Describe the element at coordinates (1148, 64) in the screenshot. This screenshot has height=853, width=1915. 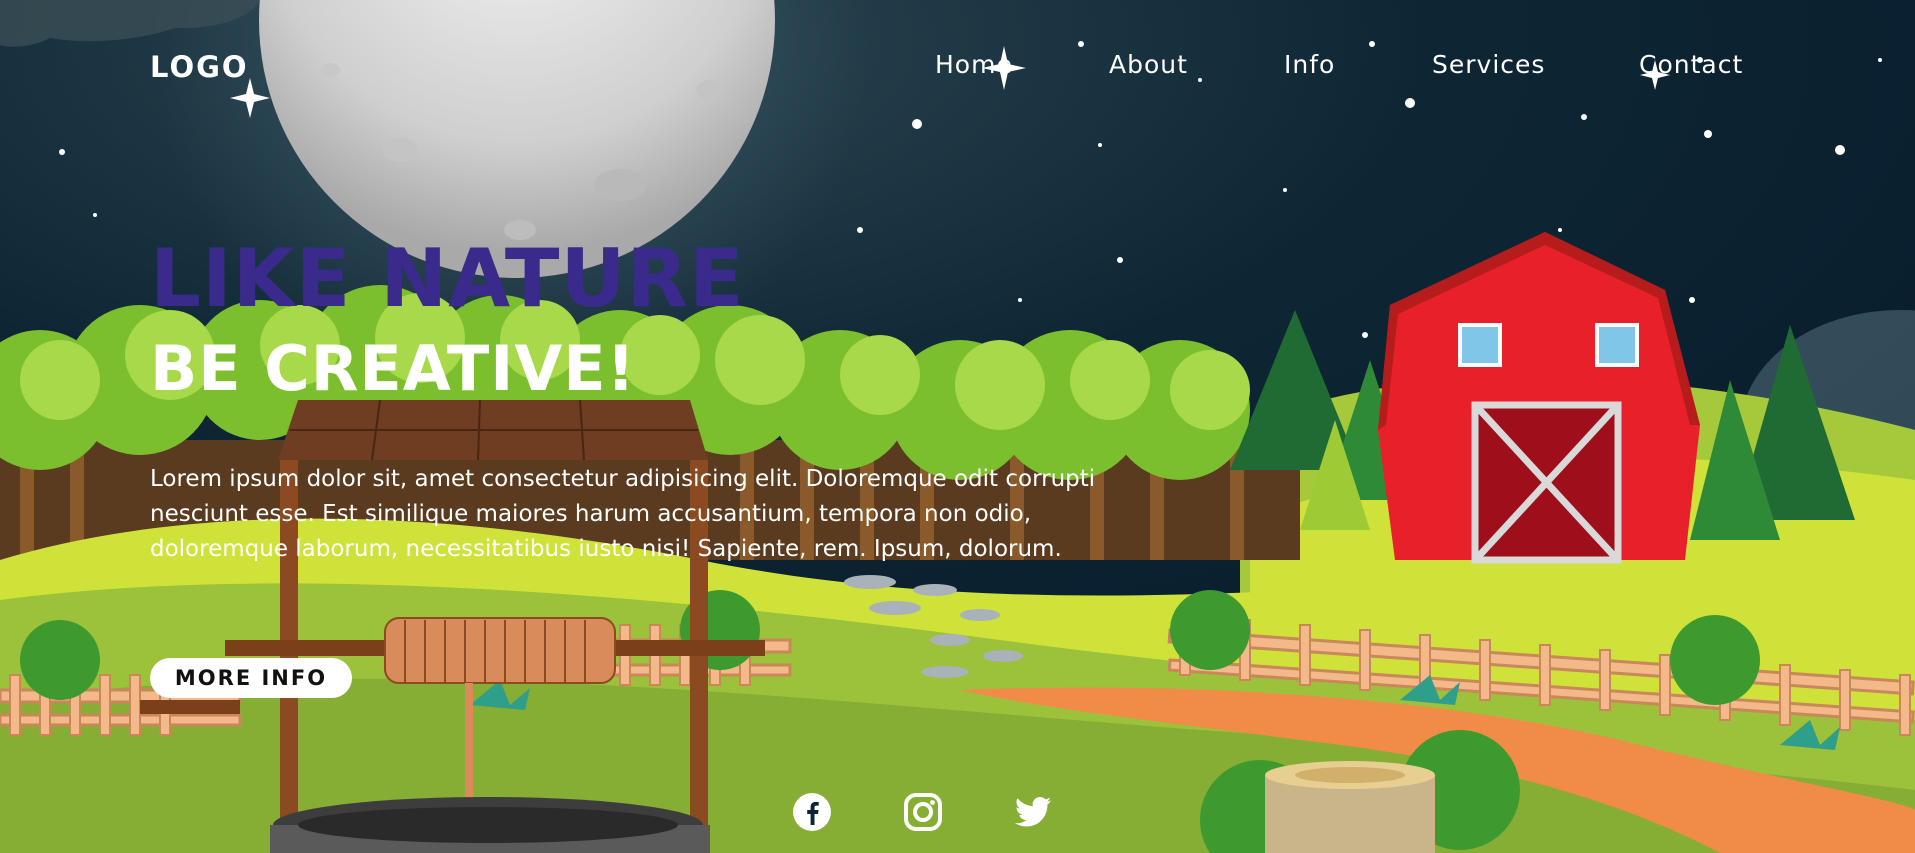
I see `nav-about-link: About` at that location.